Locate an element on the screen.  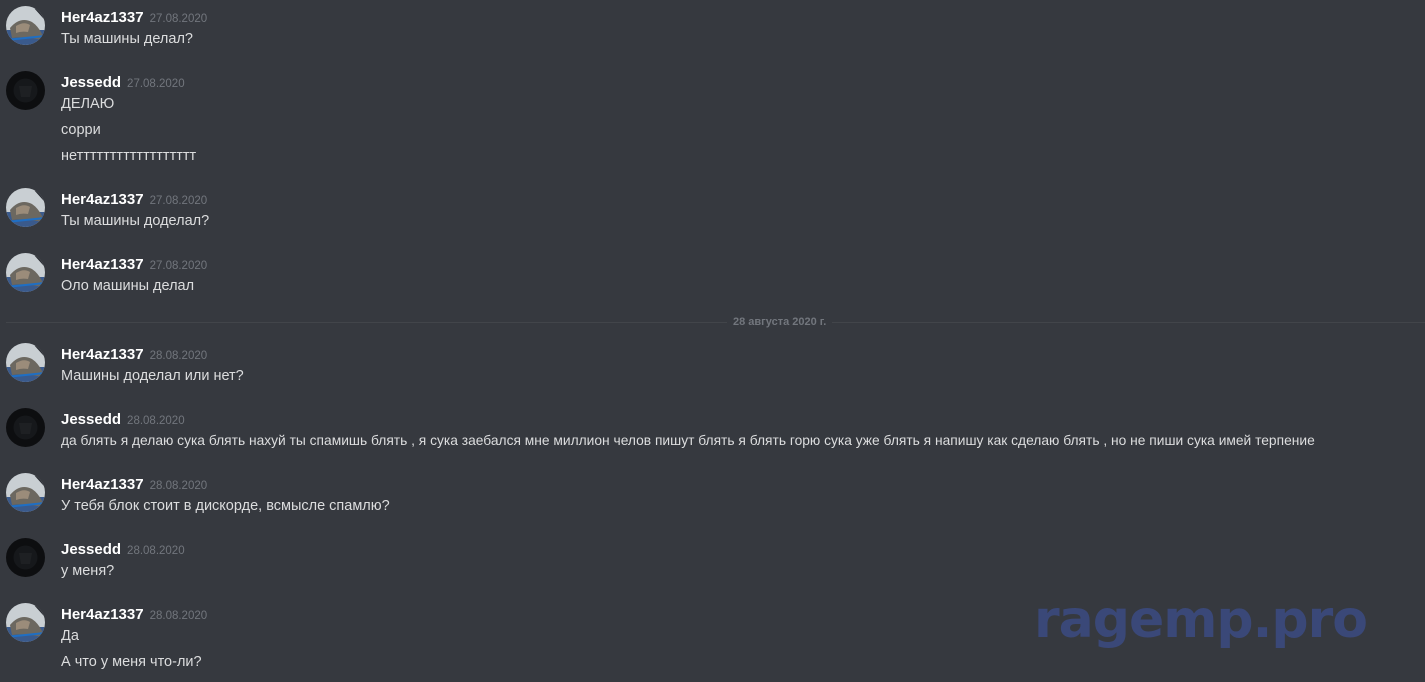
message-group: Her4az1337 27.08.2020 Ты машины делал? is located at coordinates (712, 29).